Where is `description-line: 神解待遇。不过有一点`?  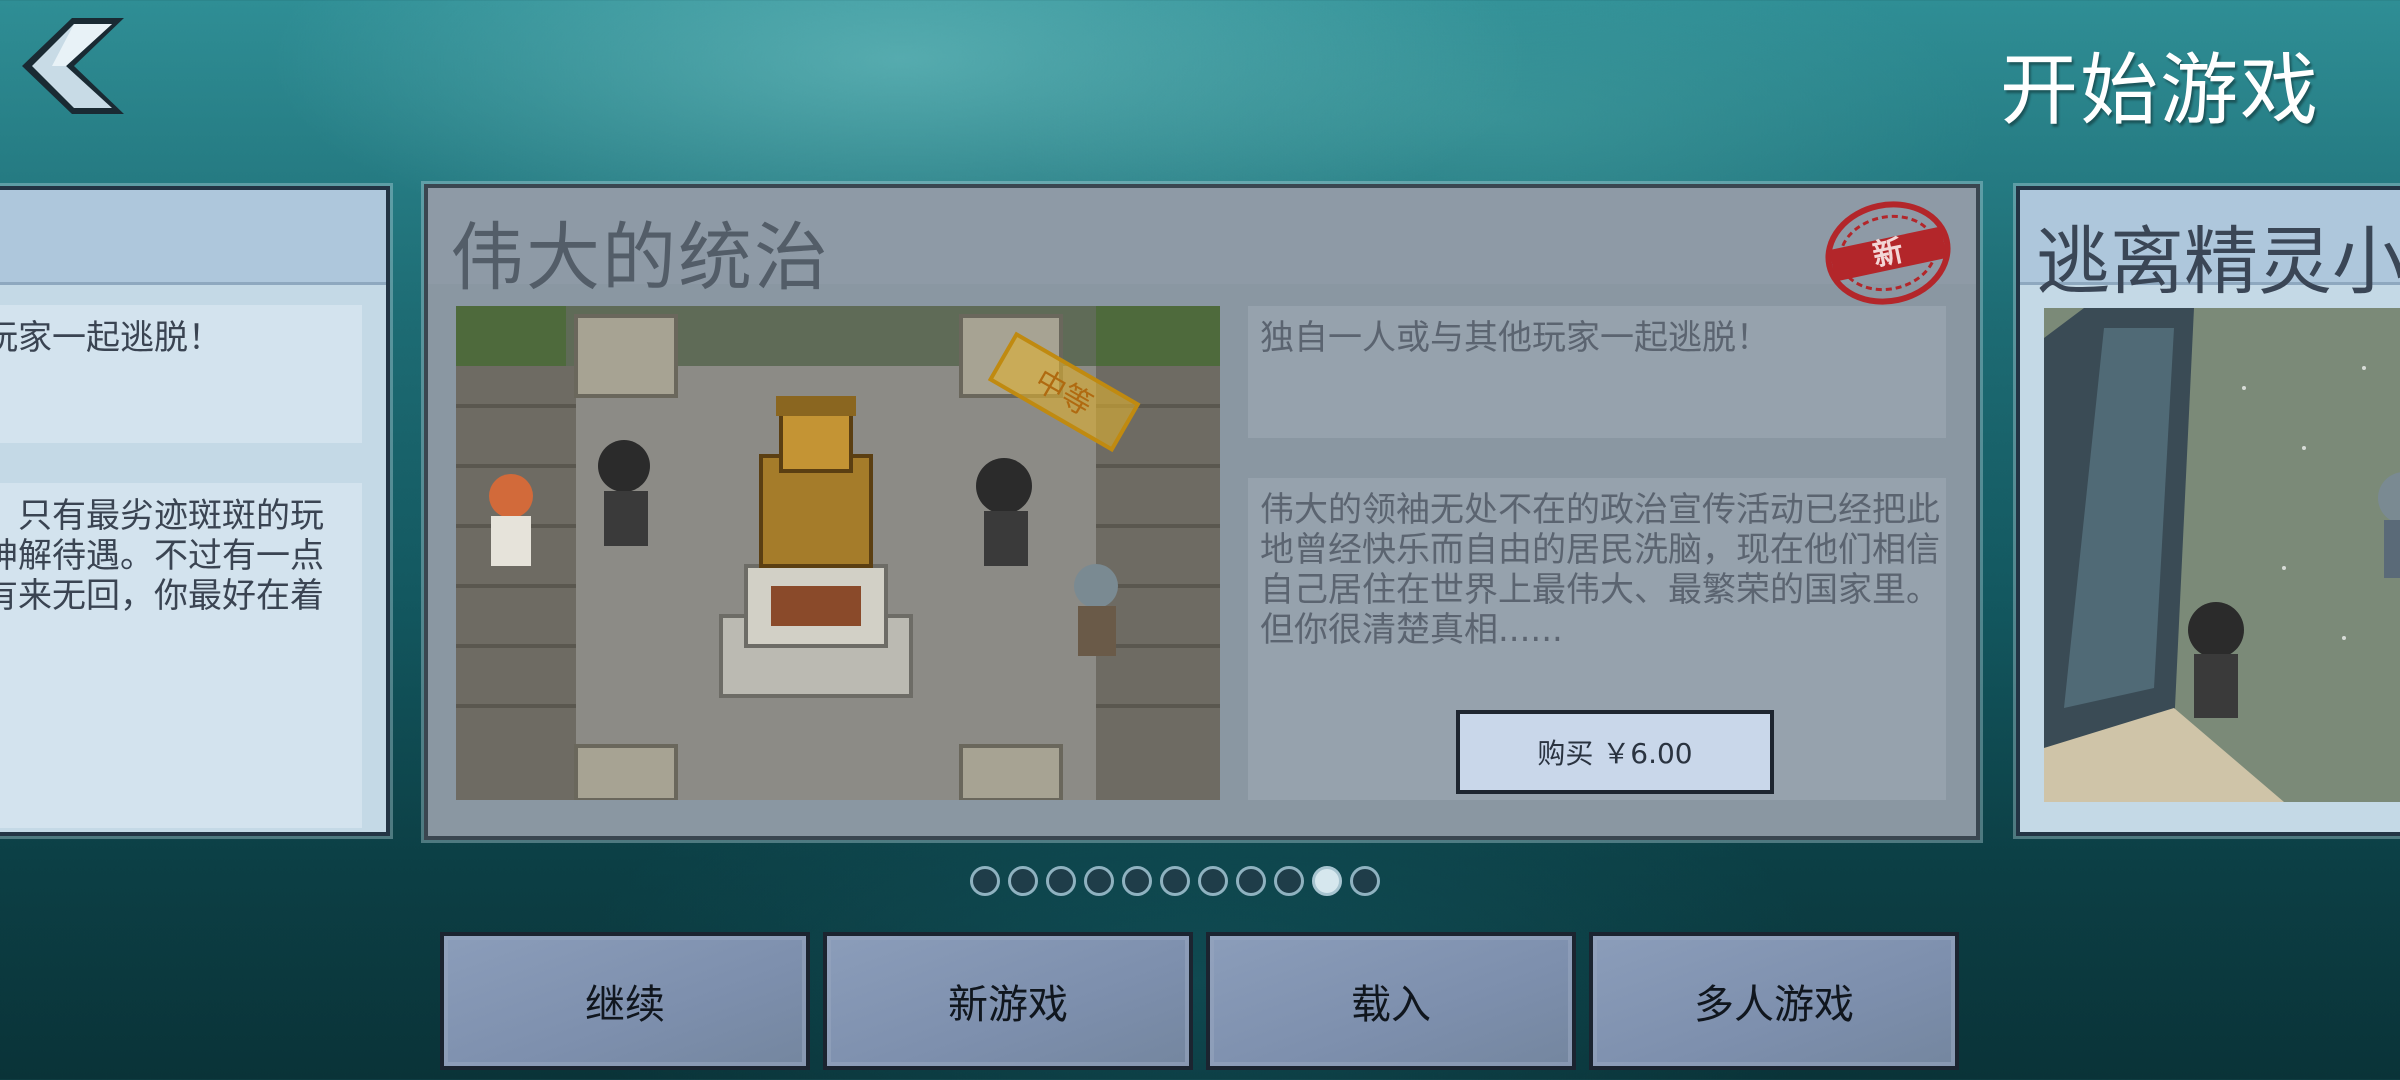 description-line: 神解待遇。不过有一点 is located at coordinates (162, 556).